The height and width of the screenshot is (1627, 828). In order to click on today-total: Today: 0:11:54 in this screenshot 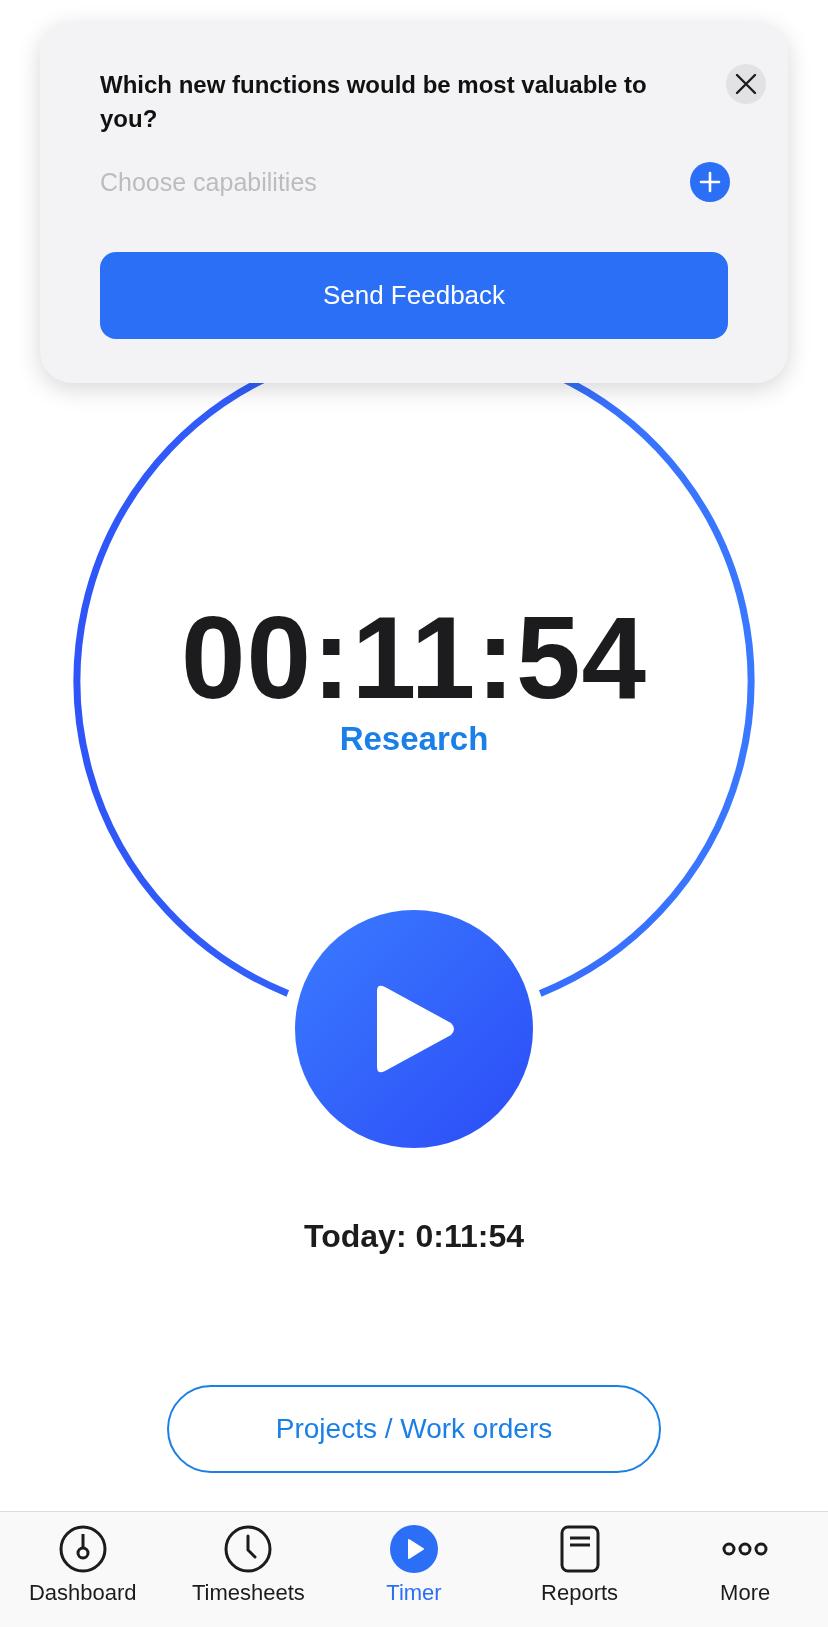, I will do `click(414, 1236)`.